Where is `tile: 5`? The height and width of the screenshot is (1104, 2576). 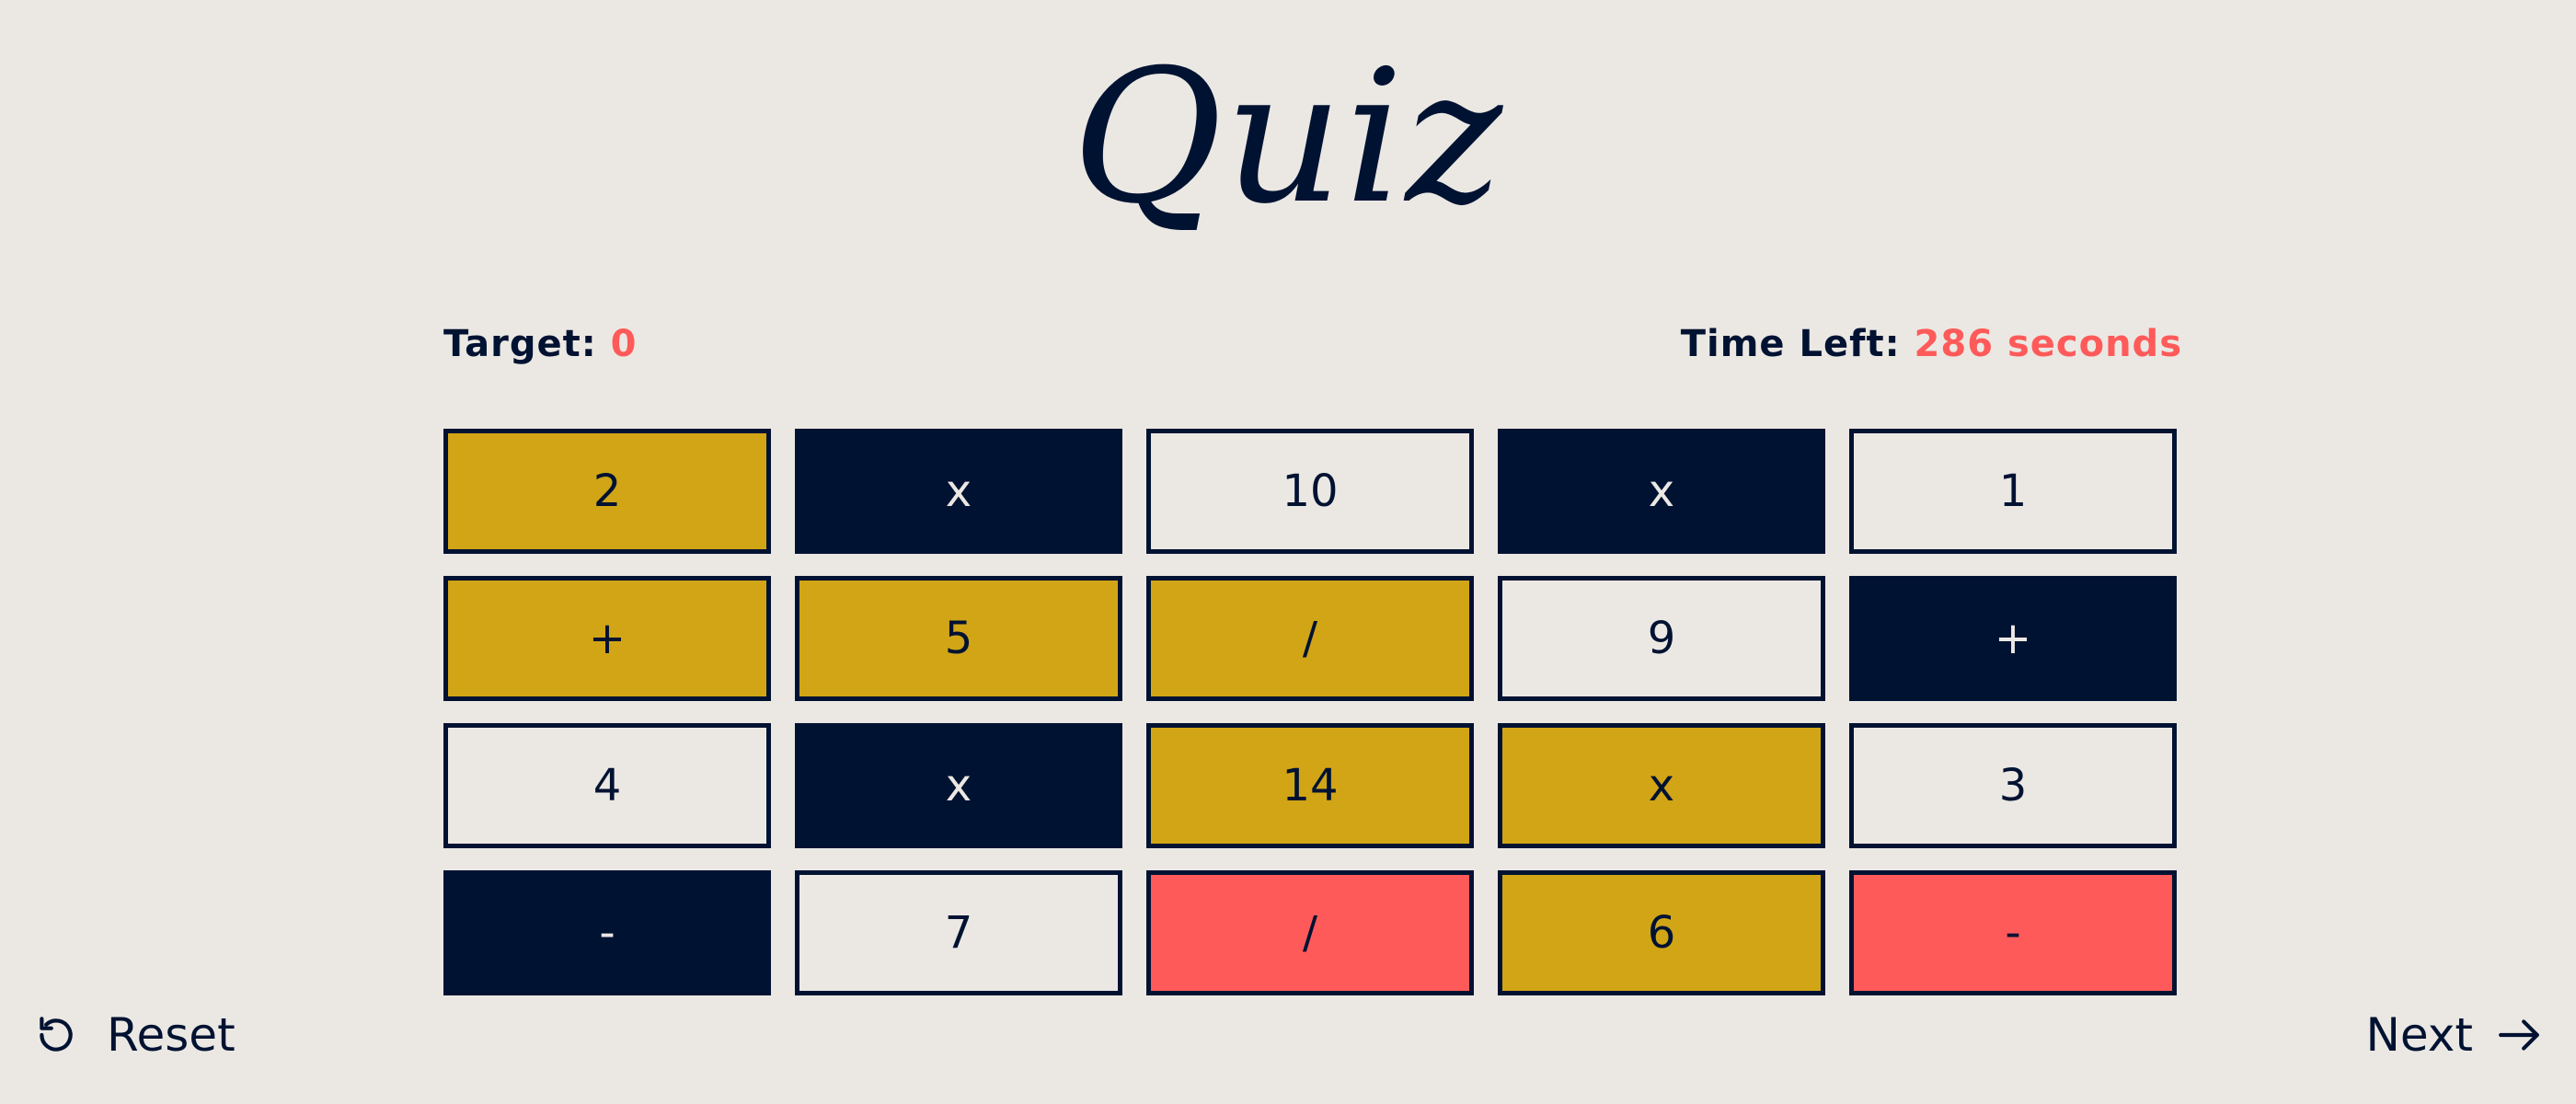
tile: 5 is located at coordinates (958, 638).